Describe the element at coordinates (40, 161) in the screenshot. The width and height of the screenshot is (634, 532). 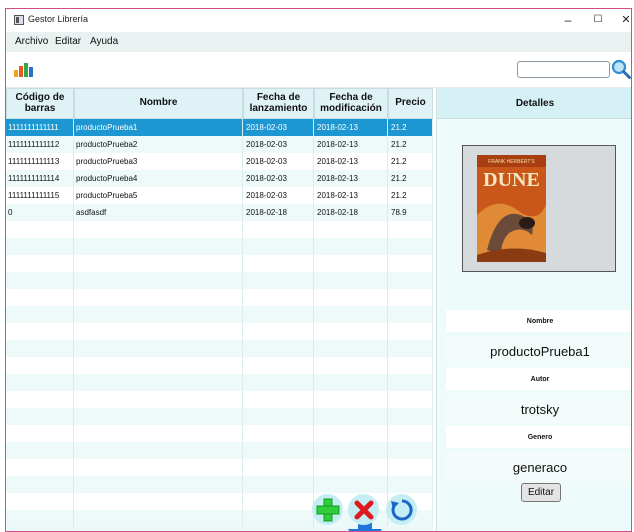
I see `cell-barcode: 1111111111113` at that location.